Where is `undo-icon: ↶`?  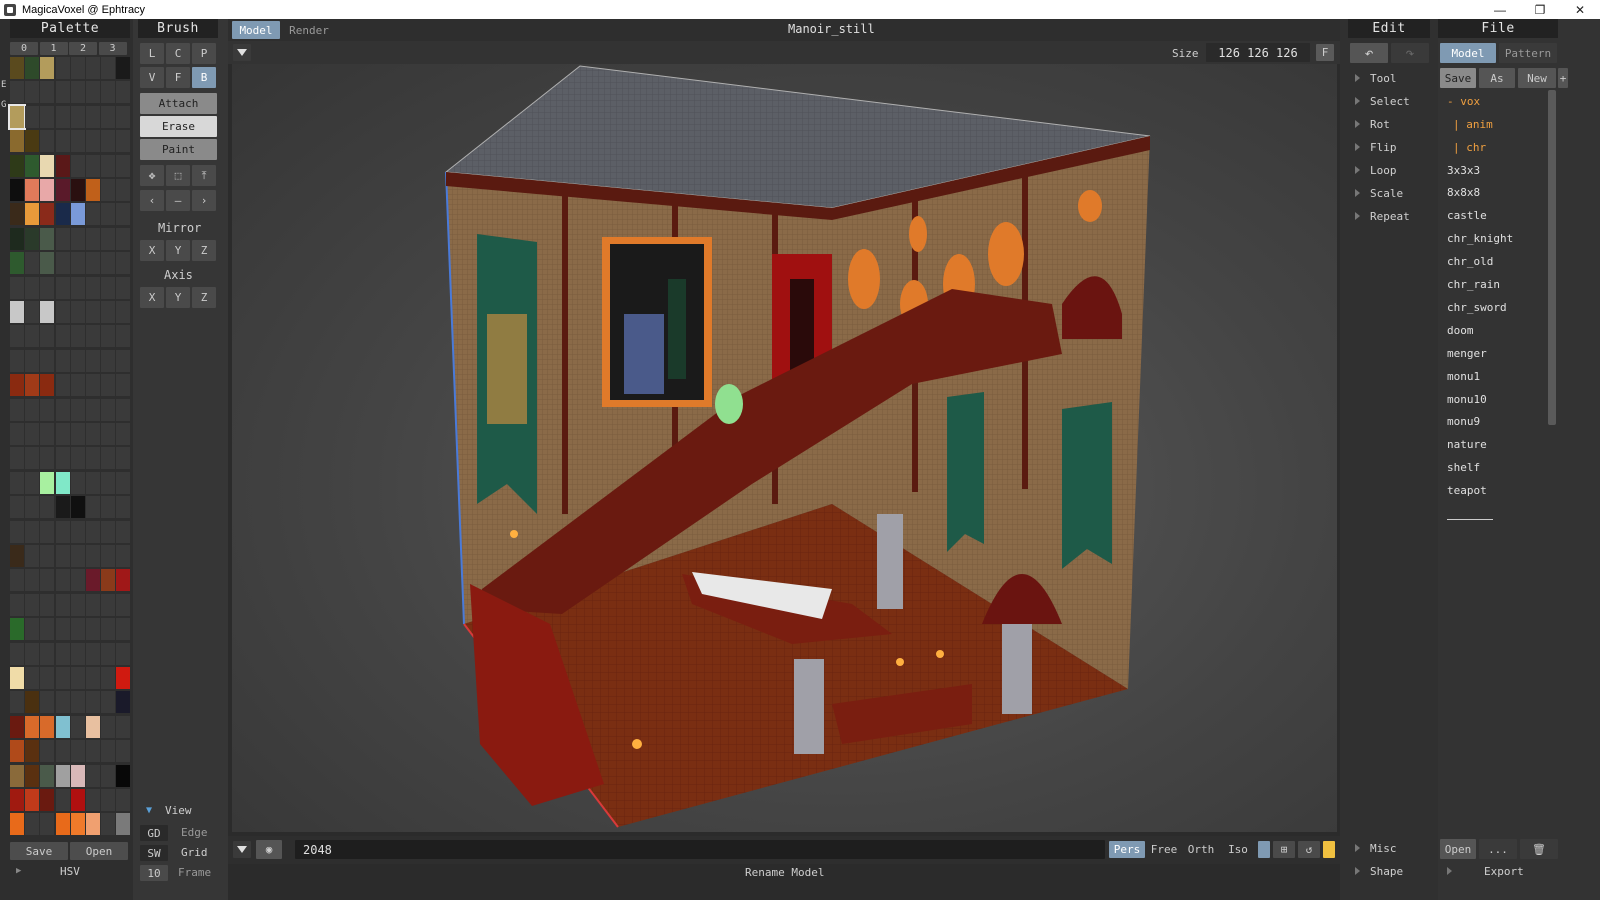
undo-icon: ↶ is located at coordinates (1369, 53).